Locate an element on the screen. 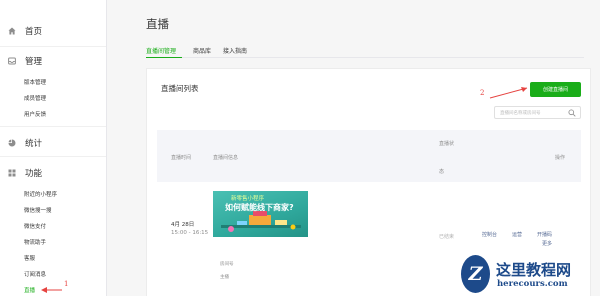 Image resolution: width=600 pixels, height=296 pixels. site-watermark: Z 这里教程网 herecours.com is located at coordinates (527, 274).